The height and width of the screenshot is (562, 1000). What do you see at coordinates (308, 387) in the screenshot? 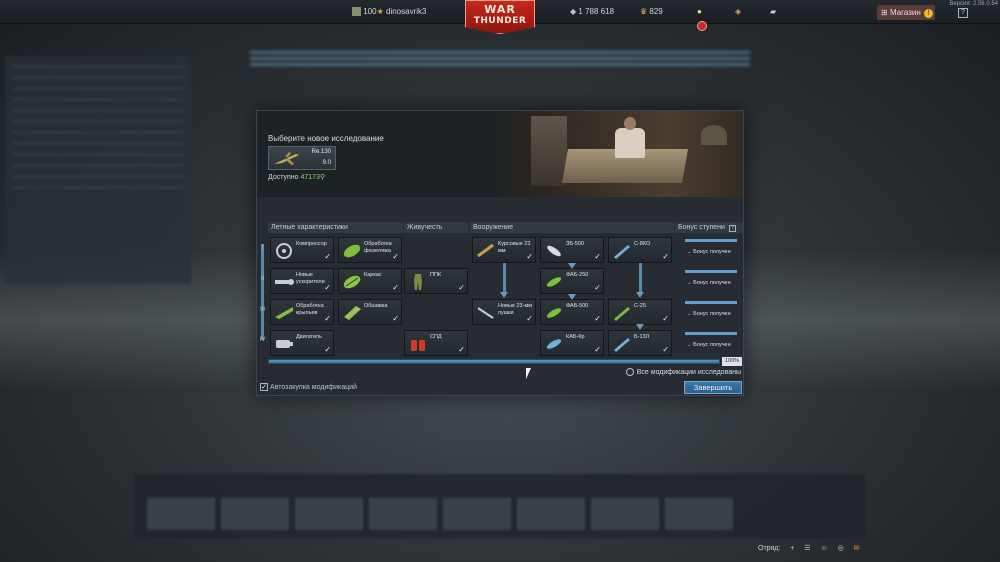
I see `autobuy-checkbox: ✓ Автозакупка модификаций` at bounding box center [308, 387].